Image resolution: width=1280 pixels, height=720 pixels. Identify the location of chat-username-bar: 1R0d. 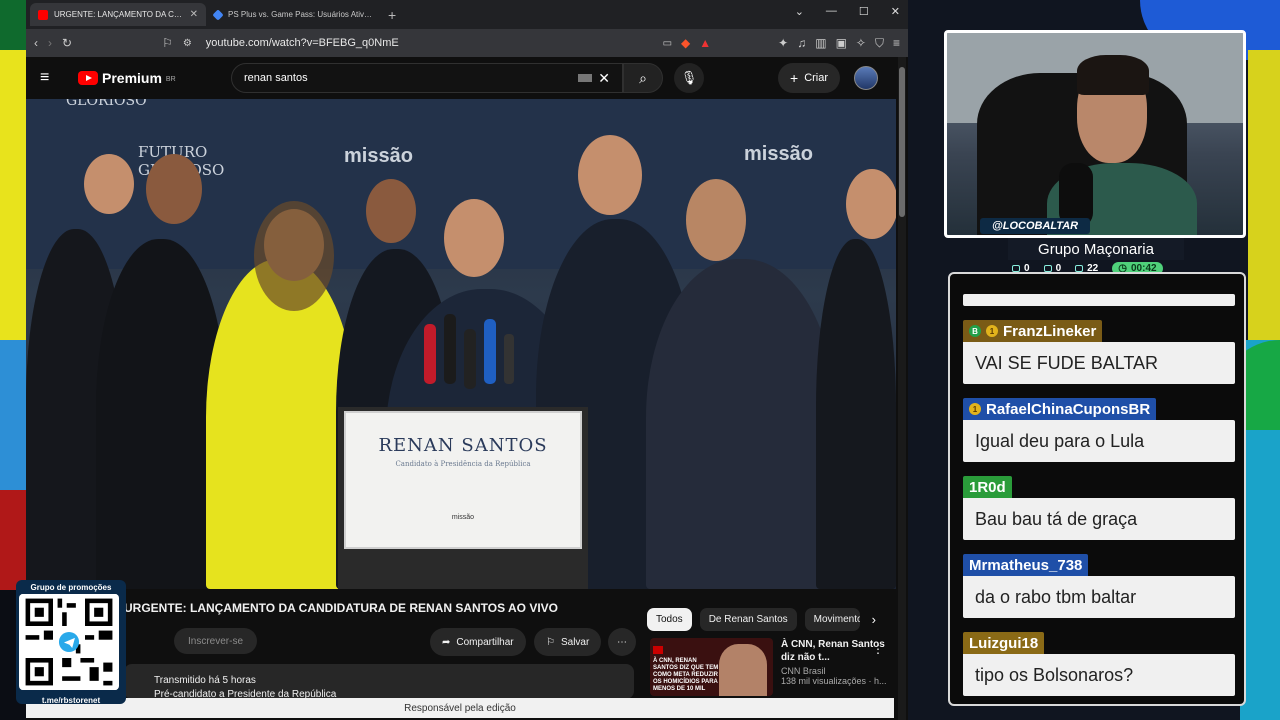
(987, 487).